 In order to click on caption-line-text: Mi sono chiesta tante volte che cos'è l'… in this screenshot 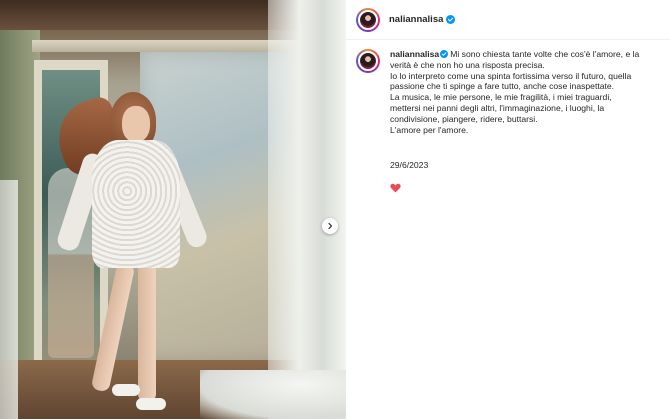, I will do `click(545, 54)`.